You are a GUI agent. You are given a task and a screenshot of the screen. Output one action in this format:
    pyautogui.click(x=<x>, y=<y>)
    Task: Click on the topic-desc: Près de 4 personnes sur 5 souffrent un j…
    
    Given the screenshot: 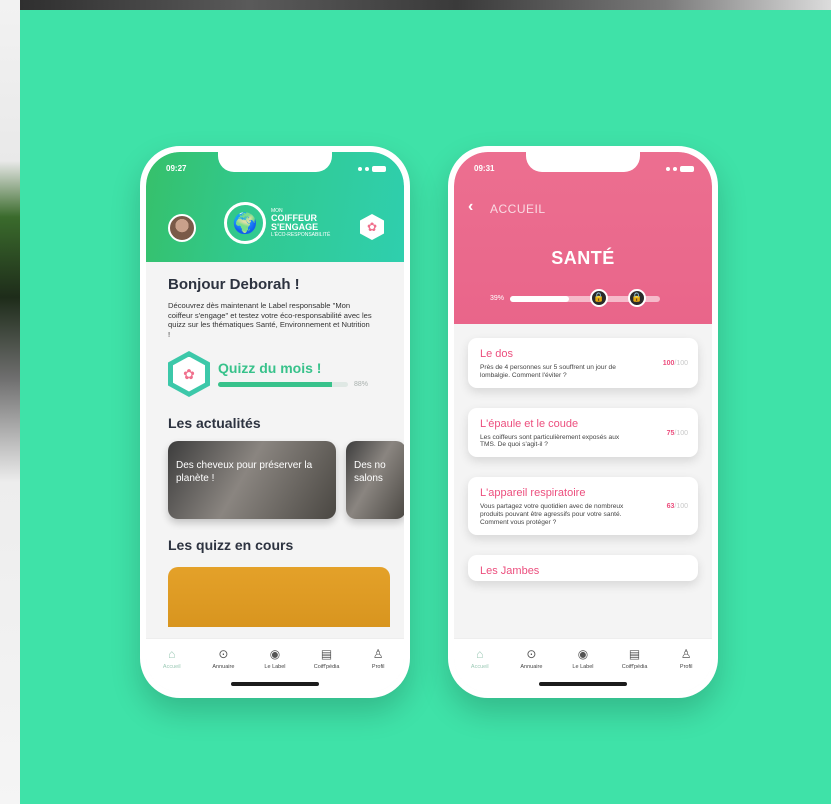 What is the action you would take?
    pyautogui.click(x=548, y=371)
    